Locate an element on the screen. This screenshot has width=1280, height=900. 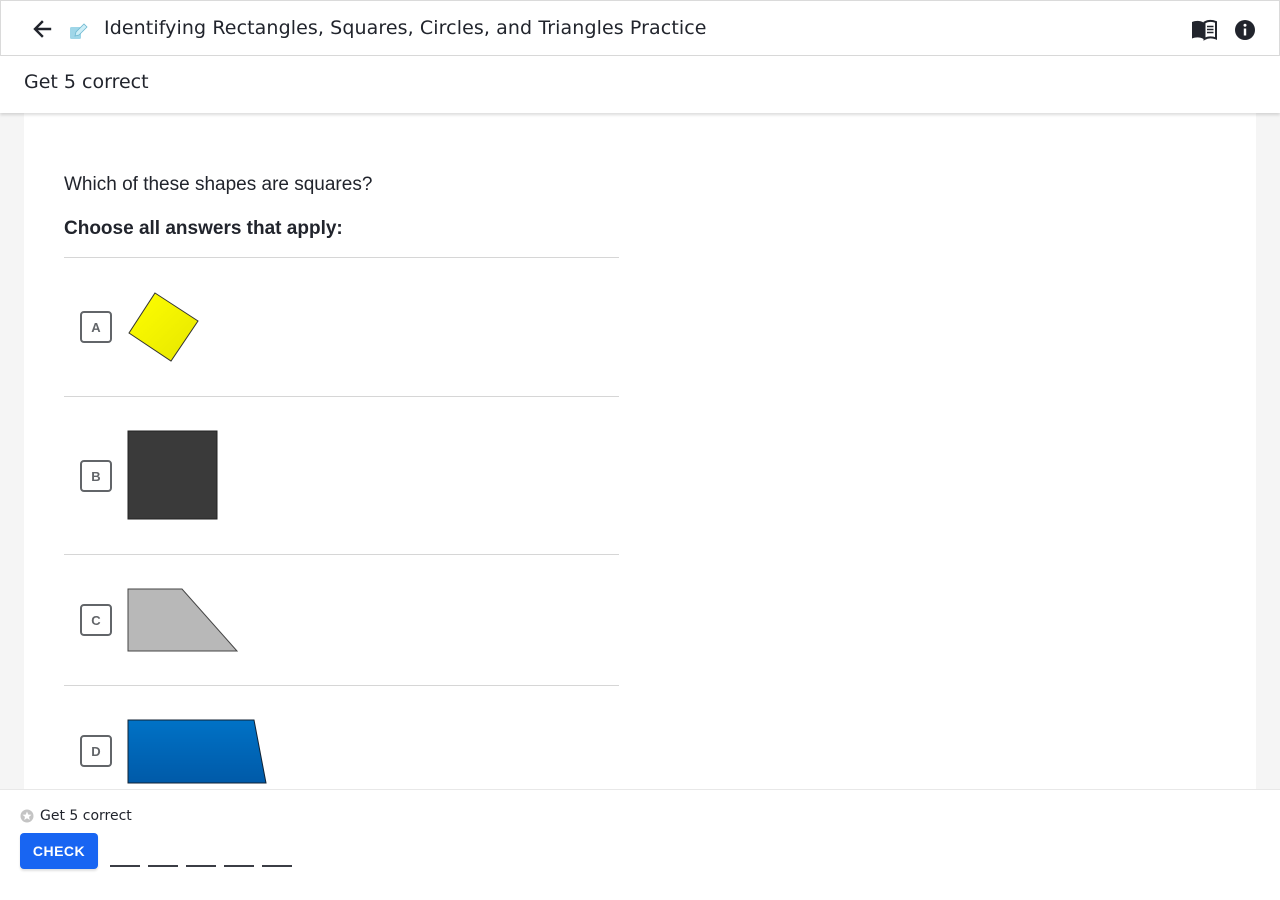
choice-a: A is located at coordinates (341, 326).